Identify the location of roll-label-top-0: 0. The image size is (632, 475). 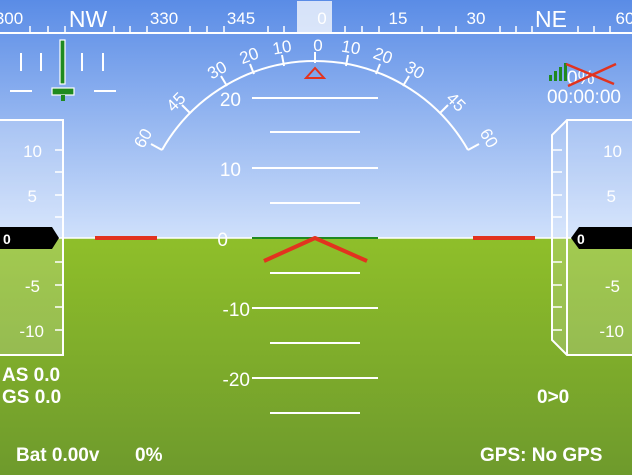
(317, 45).